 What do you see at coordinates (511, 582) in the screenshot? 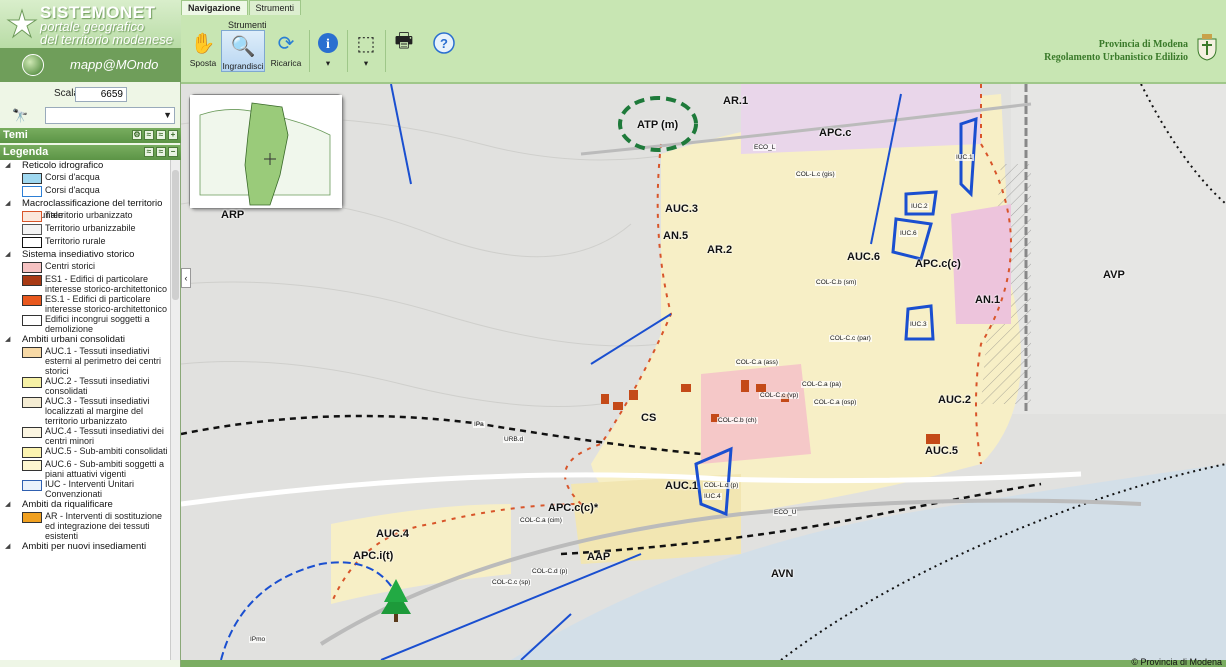
I see `map-small-colsp: COL-C.c (sp)` at bounding box center [511, 582].